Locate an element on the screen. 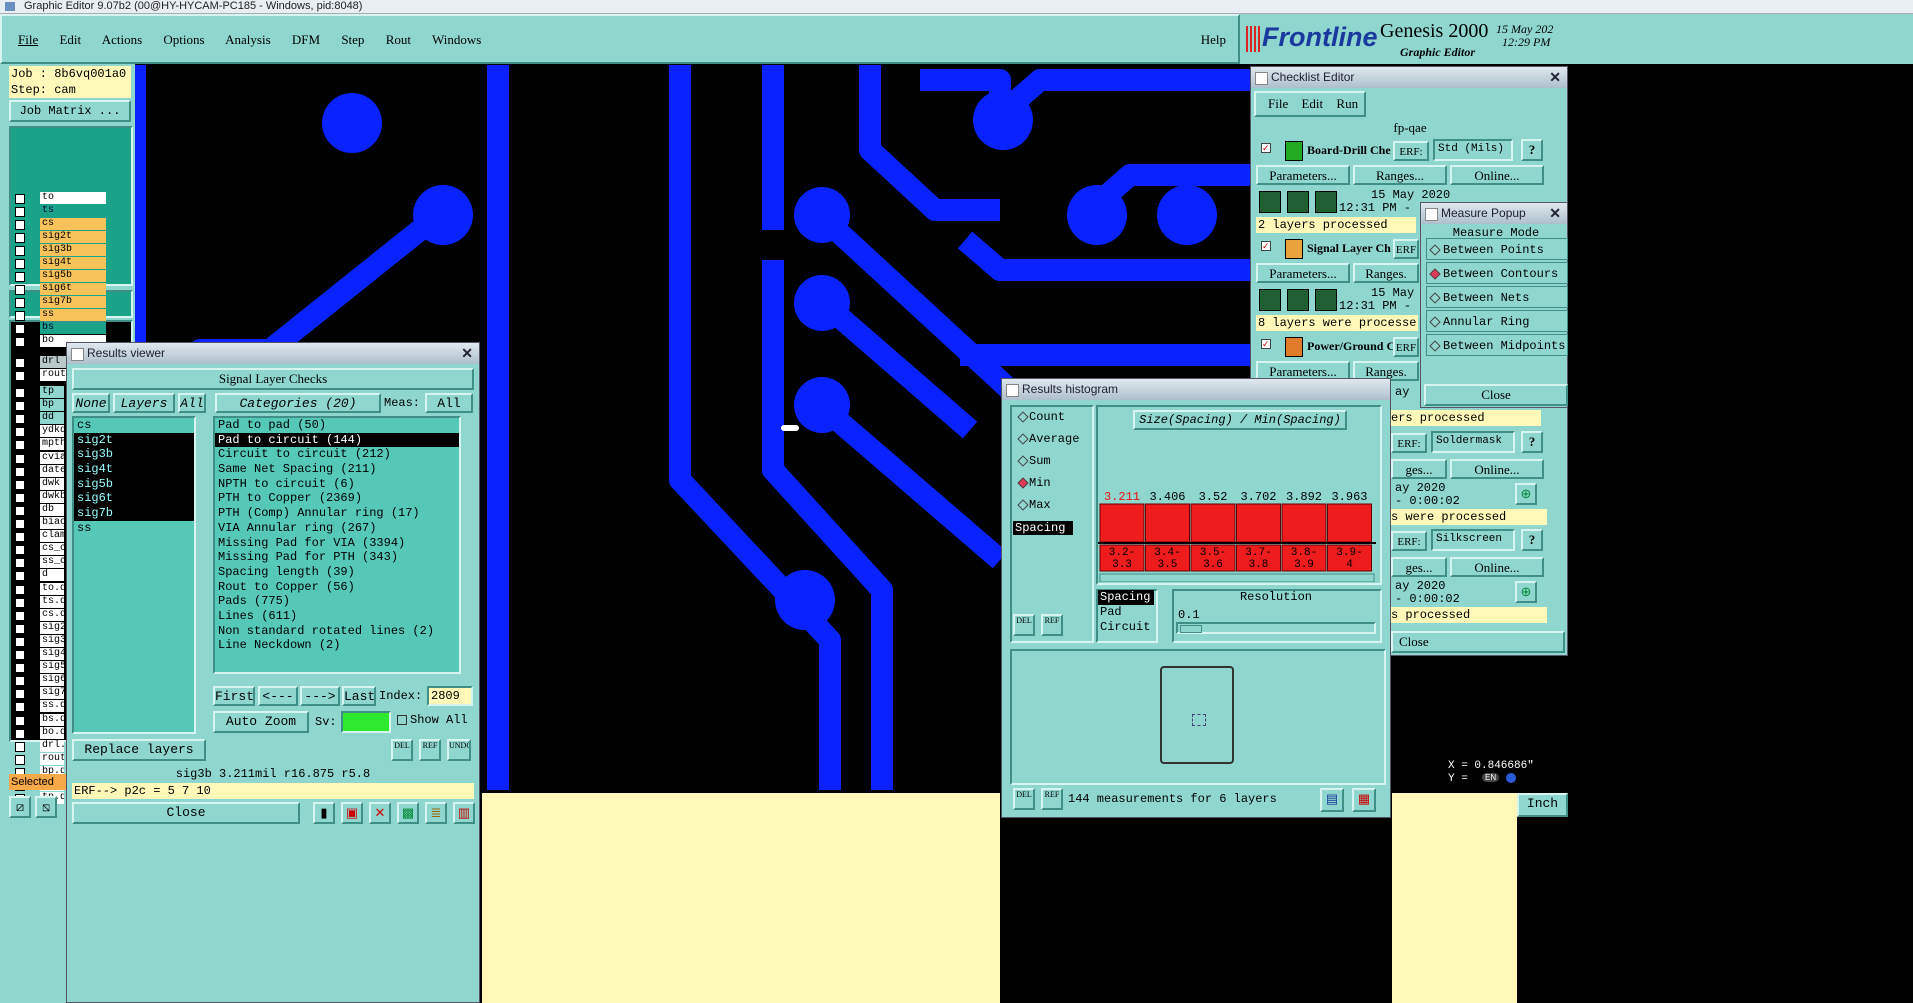  rv-layer-item: sig5b is located at coordinates (134, 484).